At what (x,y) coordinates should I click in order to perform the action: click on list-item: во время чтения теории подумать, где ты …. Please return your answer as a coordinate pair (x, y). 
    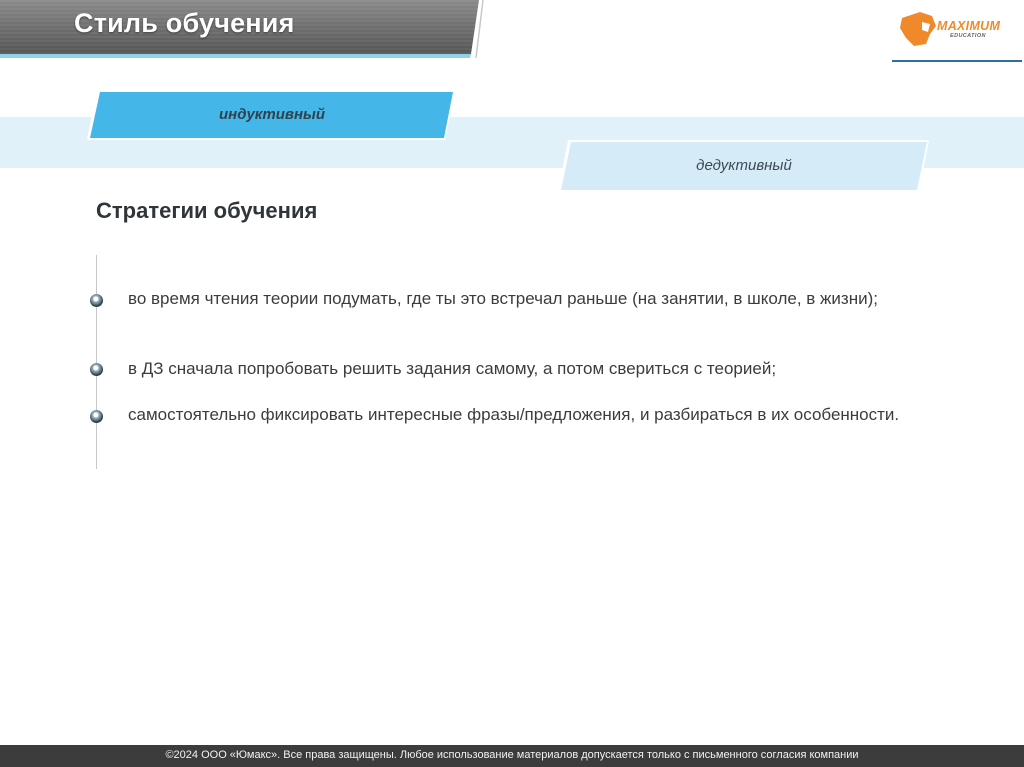
    Looking at the image, I should click on (503, 298).